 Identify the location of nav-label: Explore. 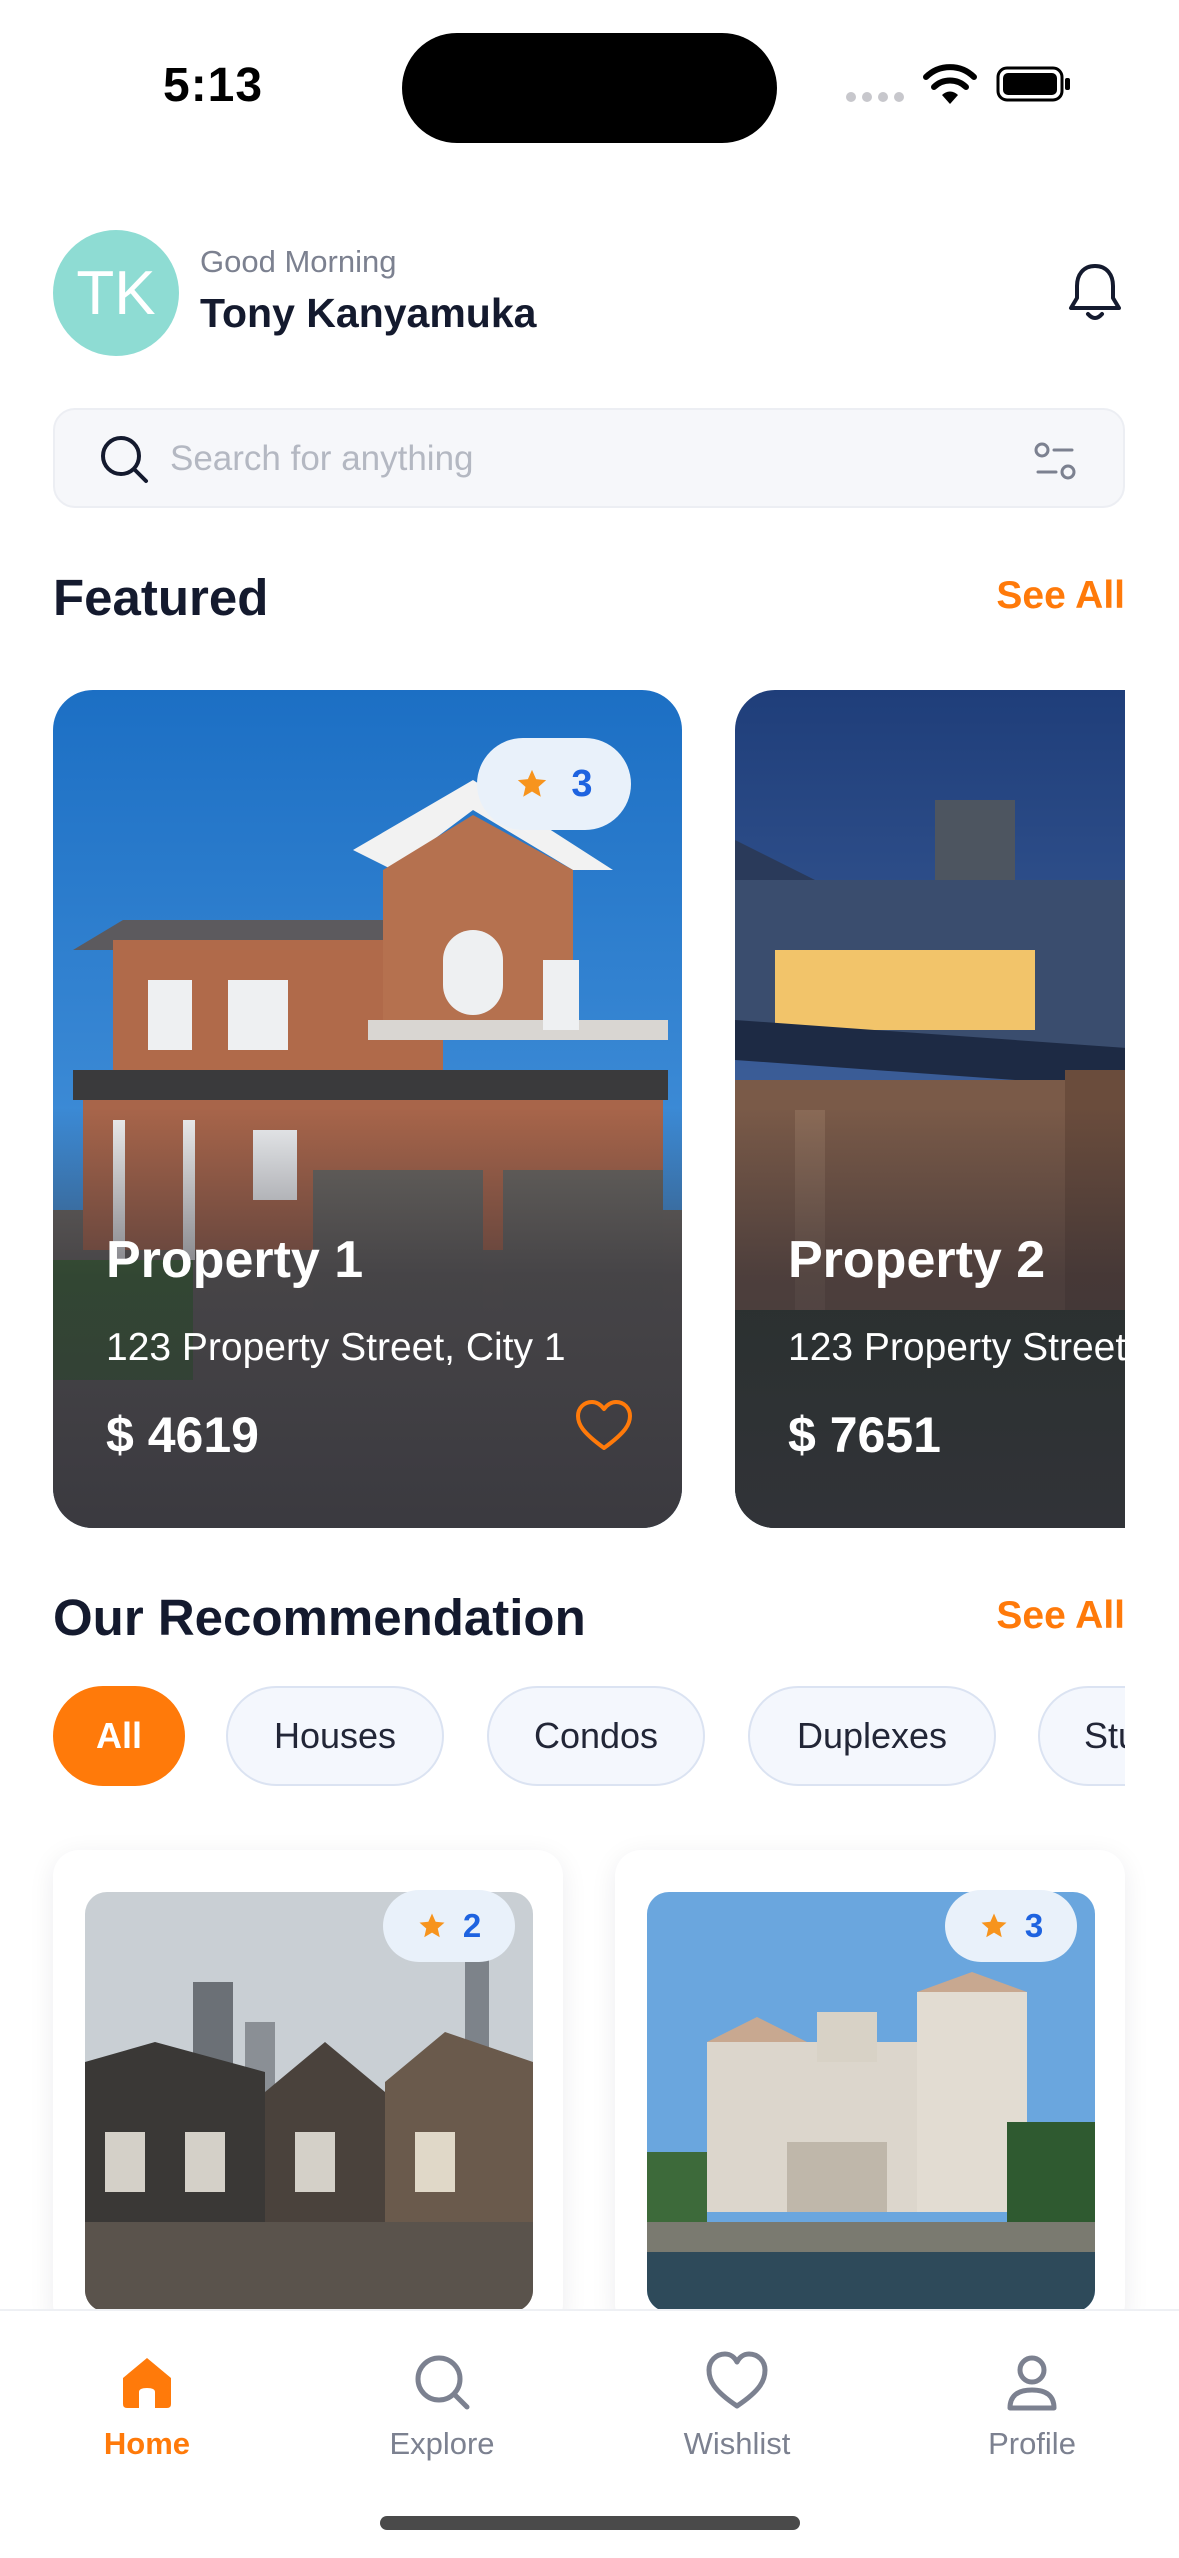
(442, 2443).